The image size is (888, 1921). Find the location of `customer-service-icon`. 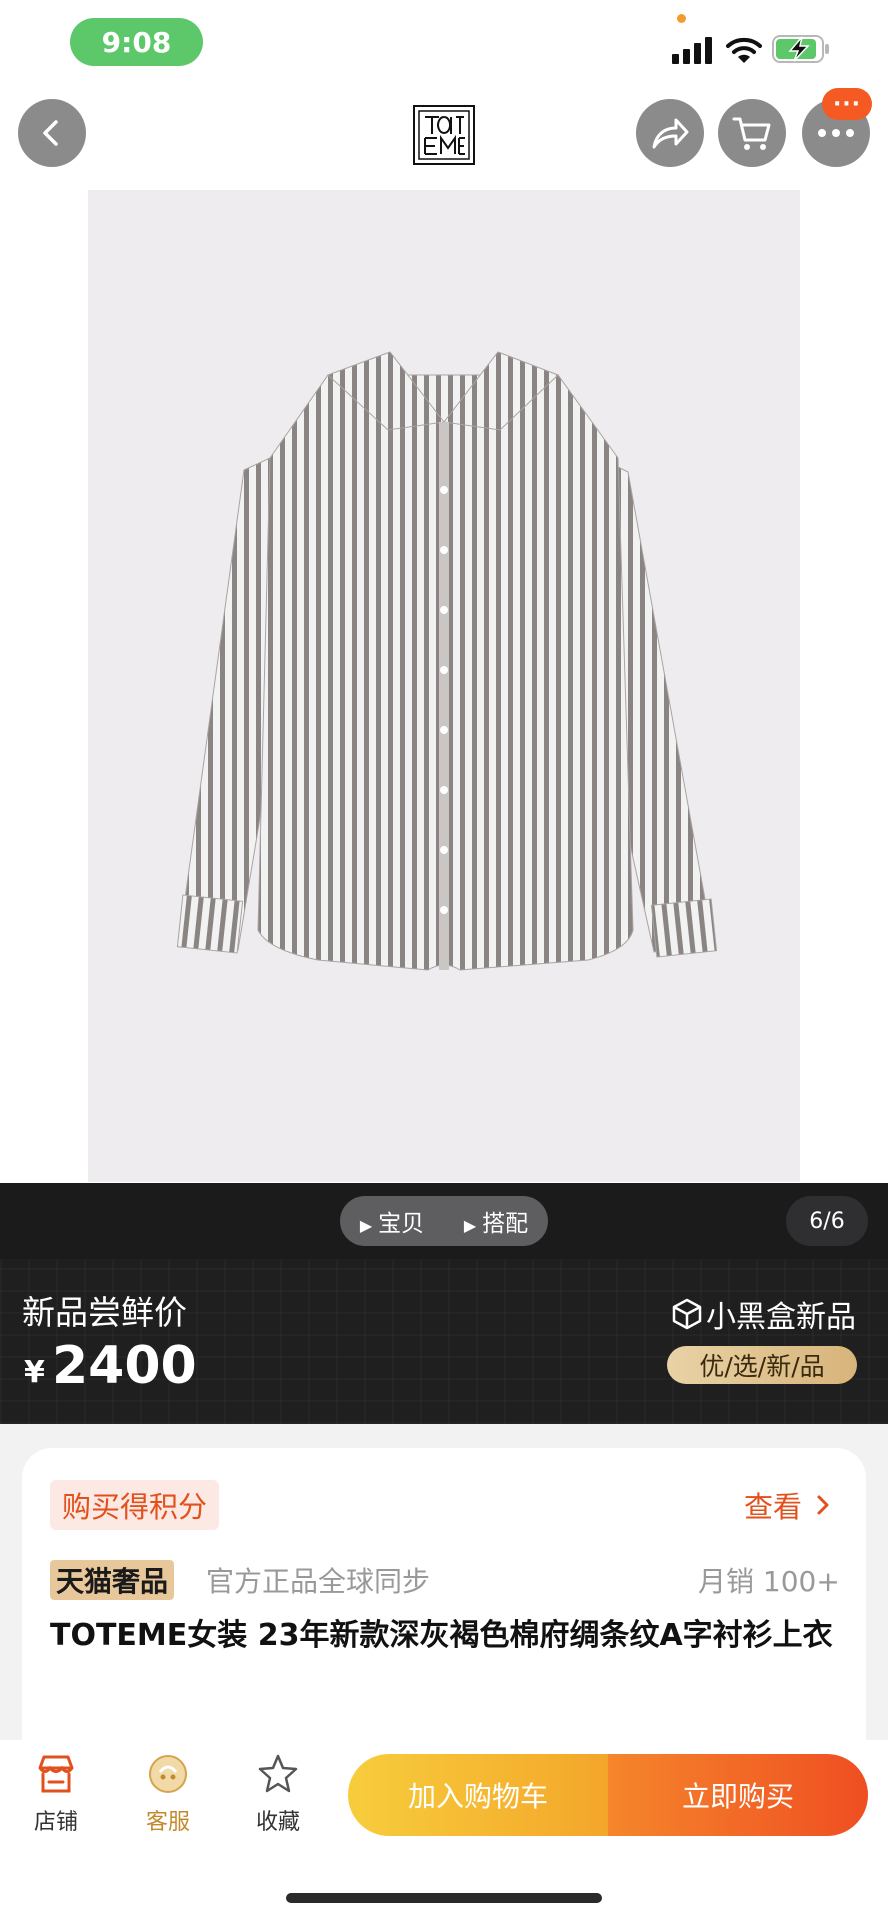

customer-service-icon is located at coordinates (168, 1774).